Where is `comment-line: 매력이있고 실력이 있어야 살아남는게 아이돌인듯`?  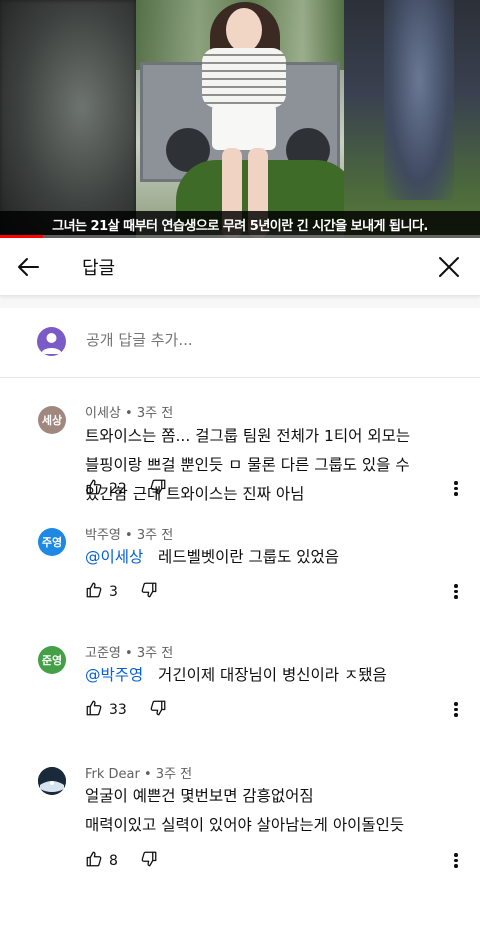
comment-line: 매력이있고 실력이 있어야 살아남는게 아이돌인듯 is located at coordinates (245, 825).